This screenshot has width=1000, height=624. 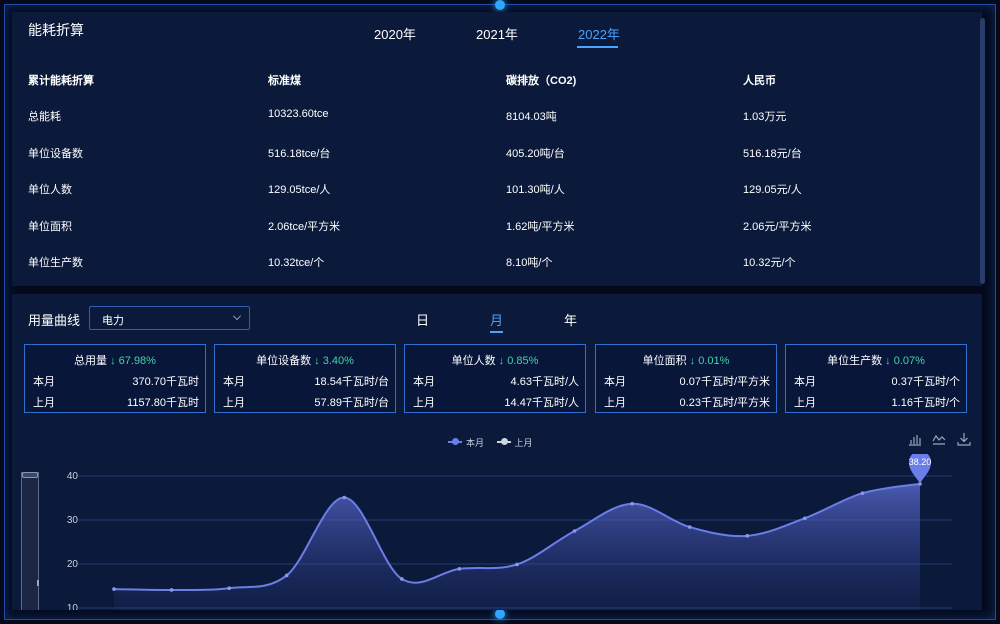 I want to click on table-cell: 单位设备数, so click(x=55, y=154).